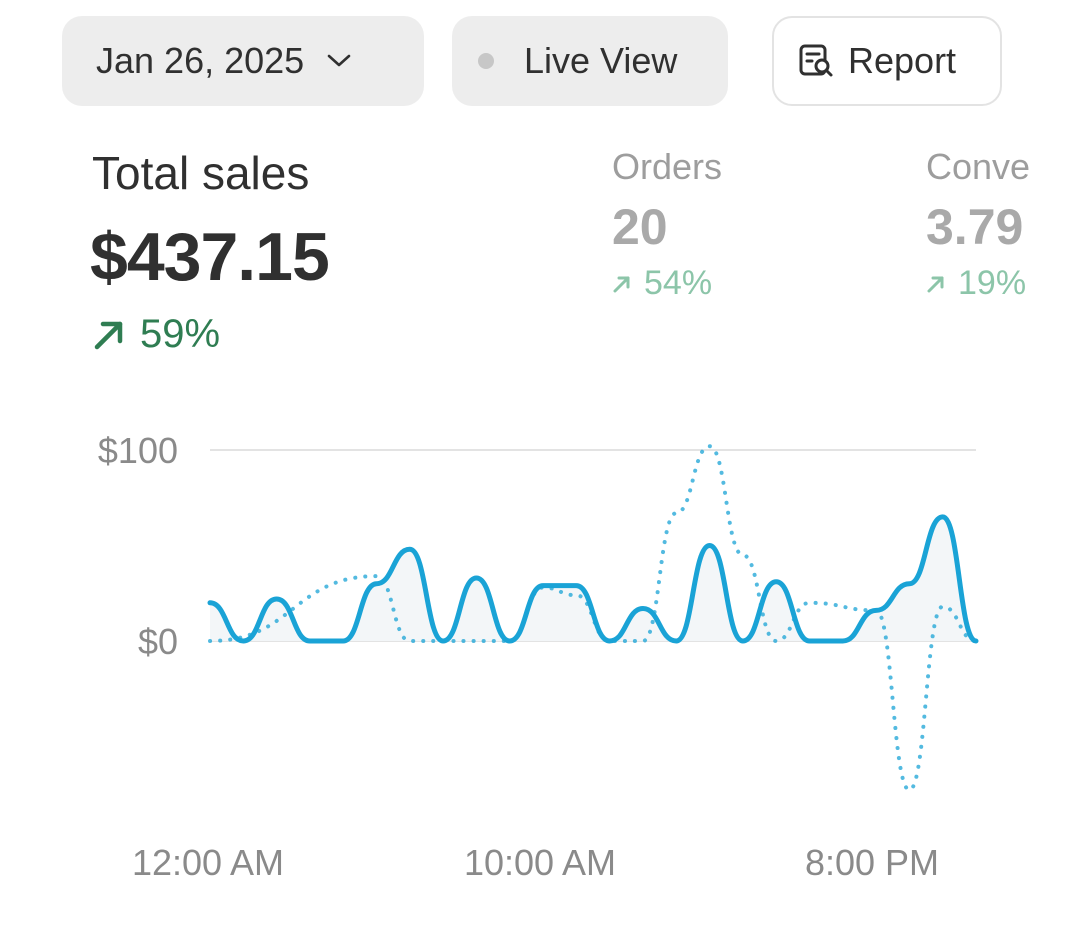 The width and height of the screenshot is (1080, 926). What do you see at coordinates (540, 862) in the screenshot?
I see `x-tick-label: 10:00 AM` at bounding box center [540, 862].